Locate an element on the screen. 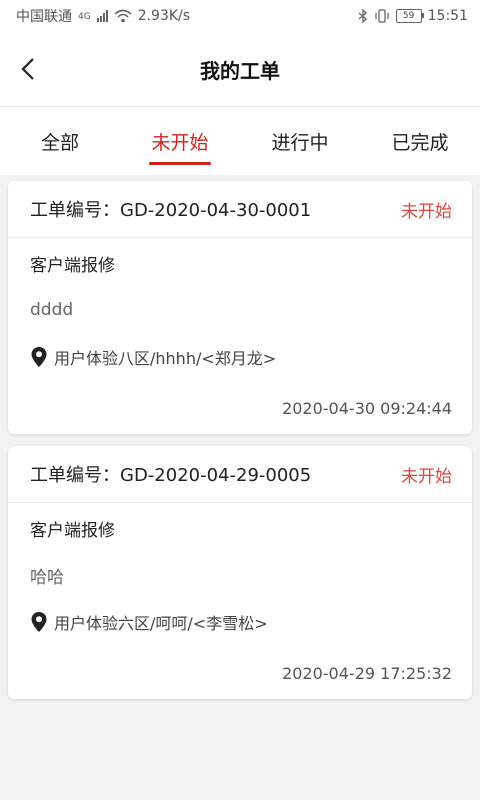 The width and height of the screenshot is (480, 800). battery-icon: 59 is located at coordinates (409, 16).